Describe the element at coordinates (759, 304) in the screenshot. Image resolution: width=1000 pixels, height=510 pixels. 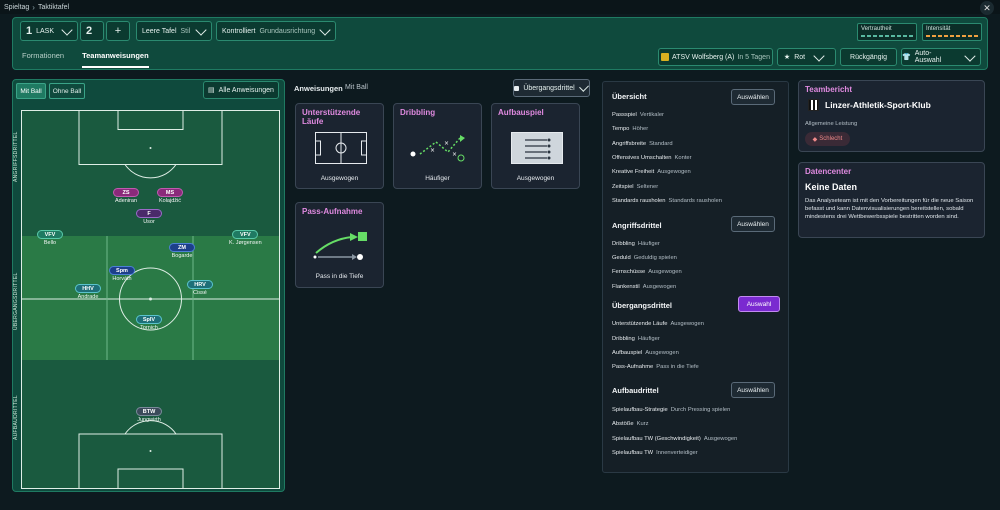
I see `select-button-active: Auswahl` at that location.